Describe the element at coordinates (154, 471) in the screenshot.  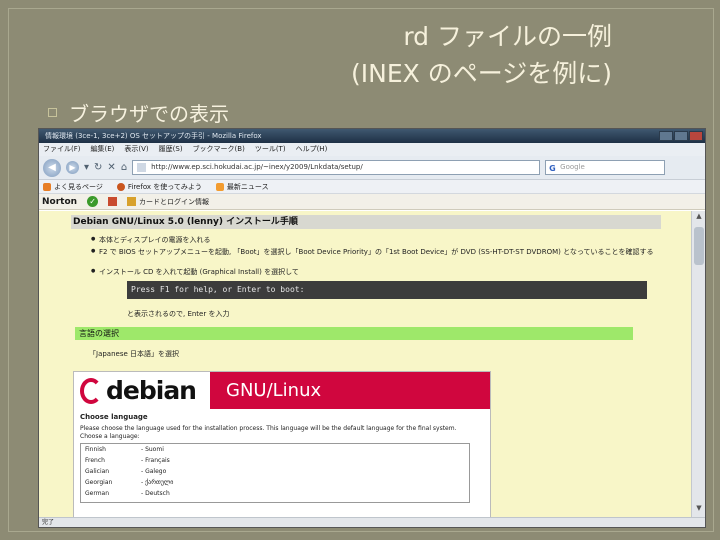
I see `language-native: - Galego` at that location.